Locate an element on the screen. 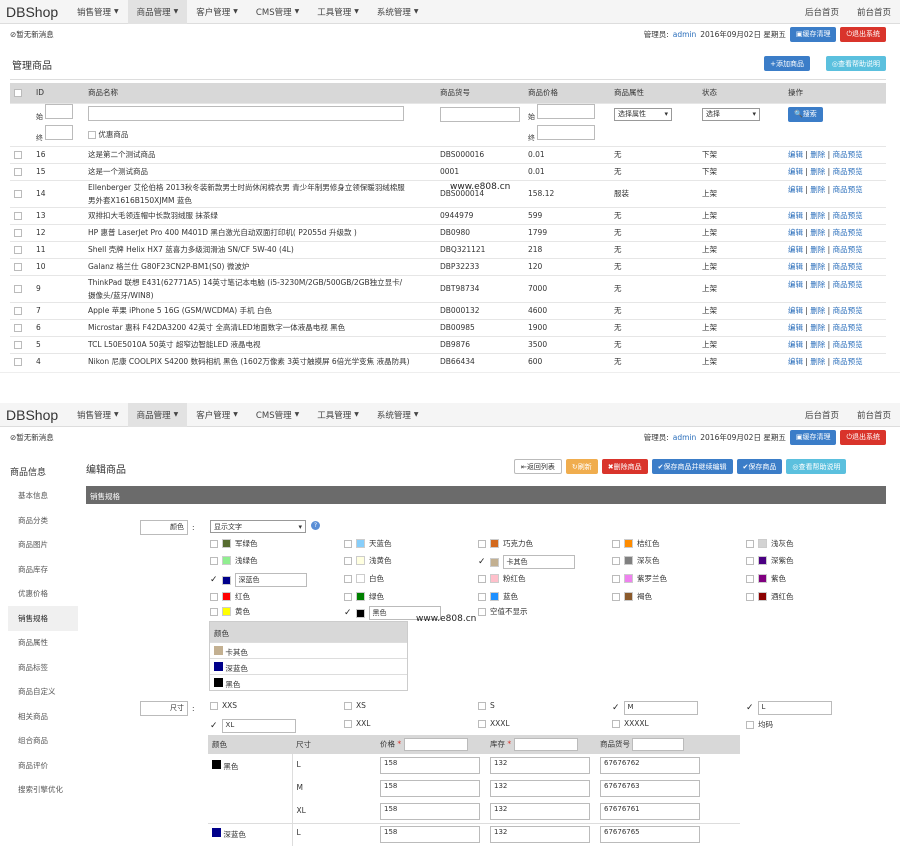 The width and height of the screenshot is (900, 846). sidebar-item-tags: 商品标签 is located at coordinates (43, 667).